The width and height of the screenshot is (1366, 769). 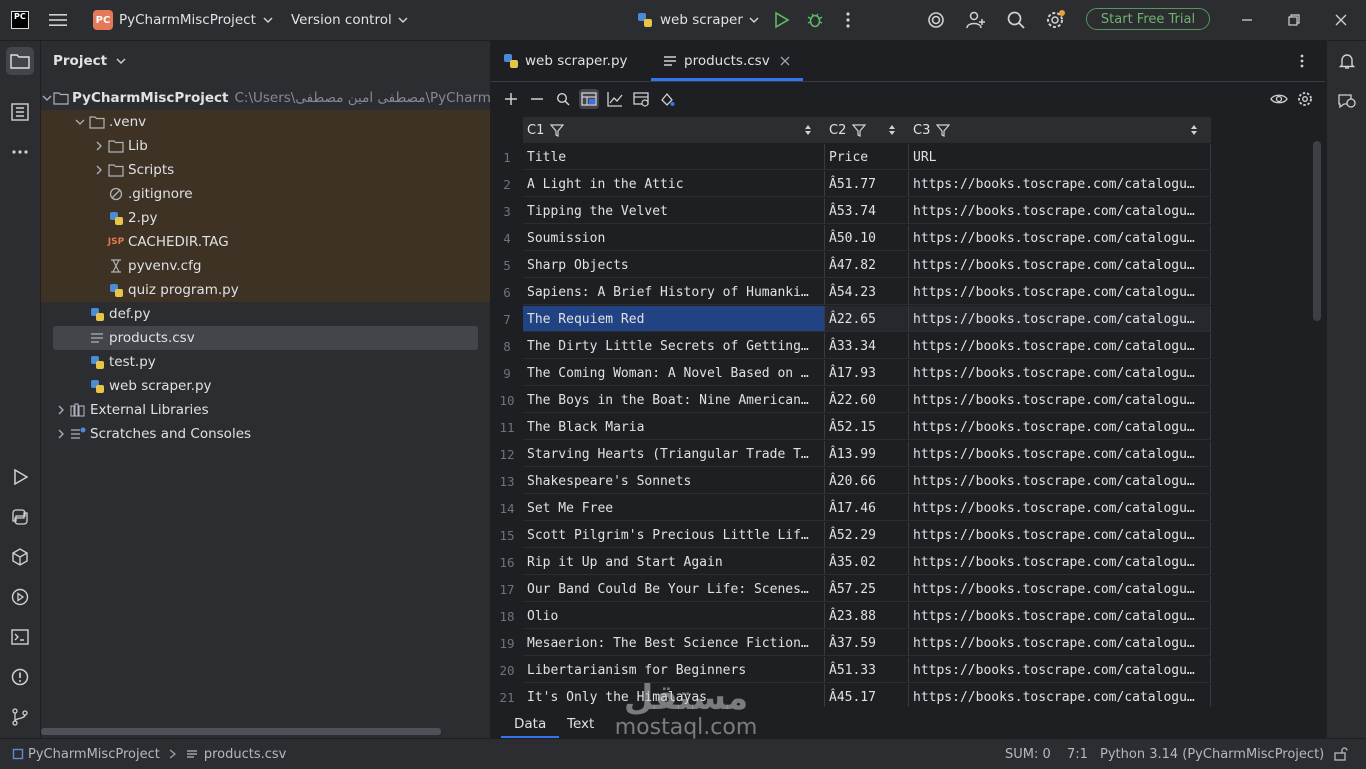 I want to click on delete-row-button, so click(x=537, y=99).